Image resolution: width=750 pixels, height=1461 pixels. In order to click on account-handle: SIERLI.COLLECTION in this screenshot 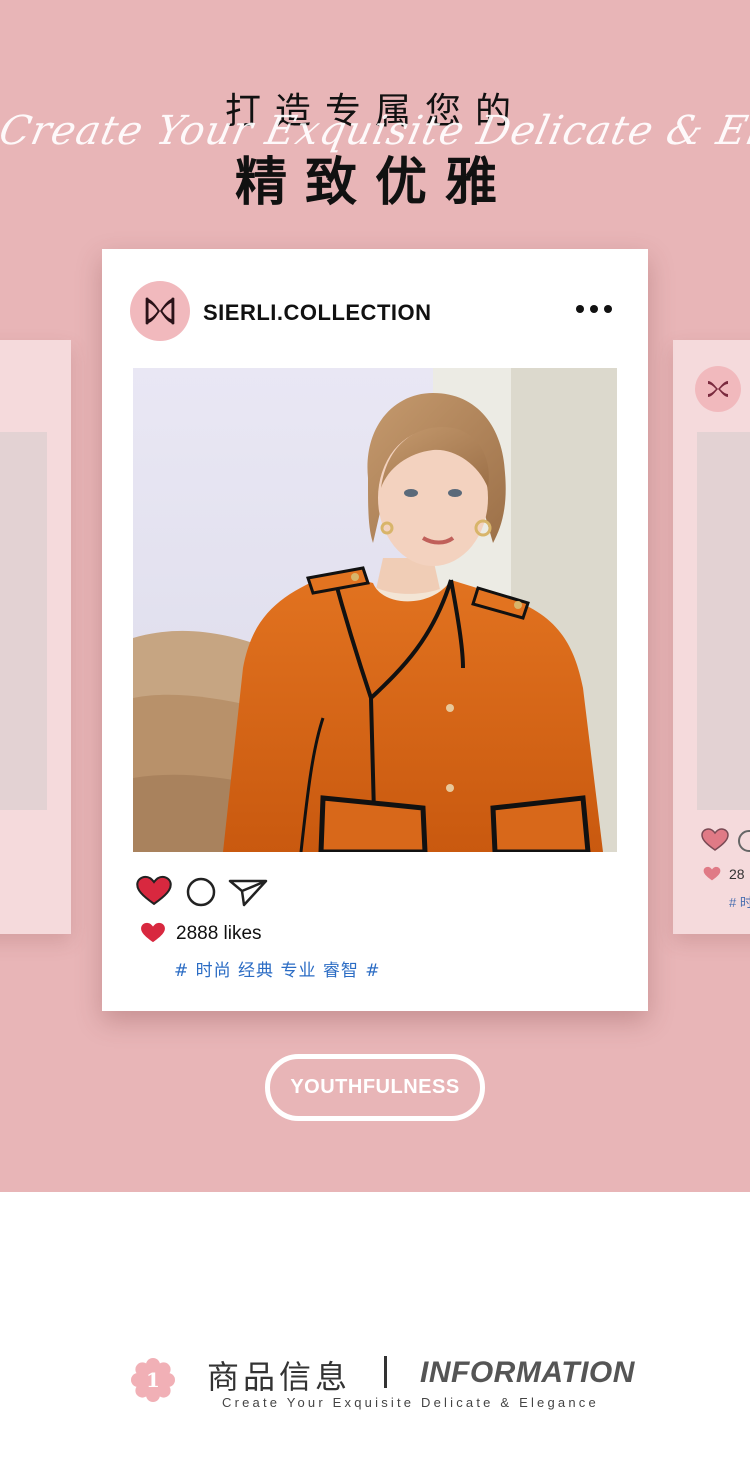, I will do `click(317, 313)`.